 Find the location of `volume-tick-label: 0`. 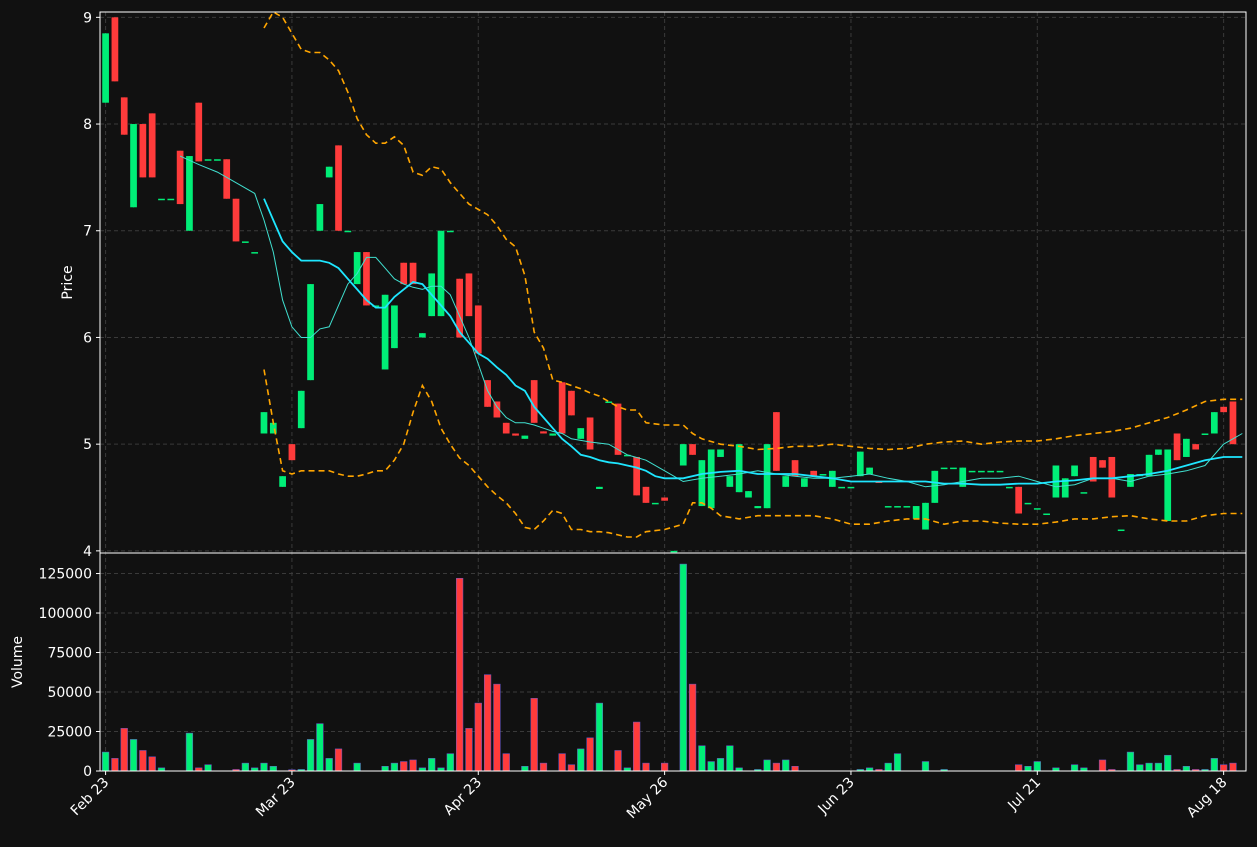

volume-tick-label: 0 is located at coordinates (87, 772).